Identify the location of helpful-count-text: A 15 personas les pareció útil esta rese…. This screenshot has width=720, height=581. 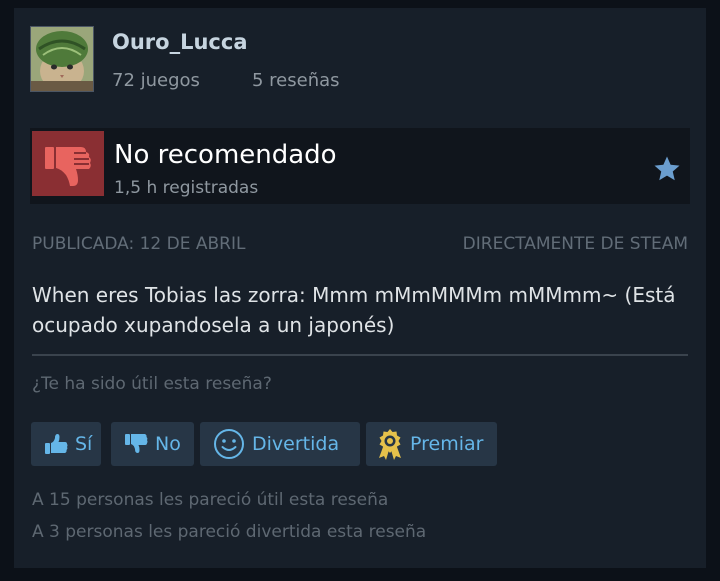
(210, 500).